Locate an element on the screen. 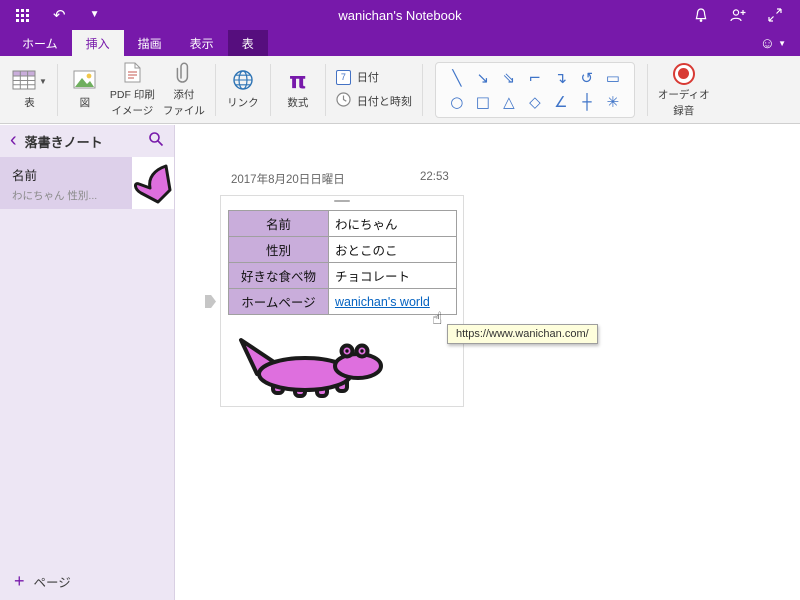  tab-table-contextual: 表 is located at coordinates (247, 43).